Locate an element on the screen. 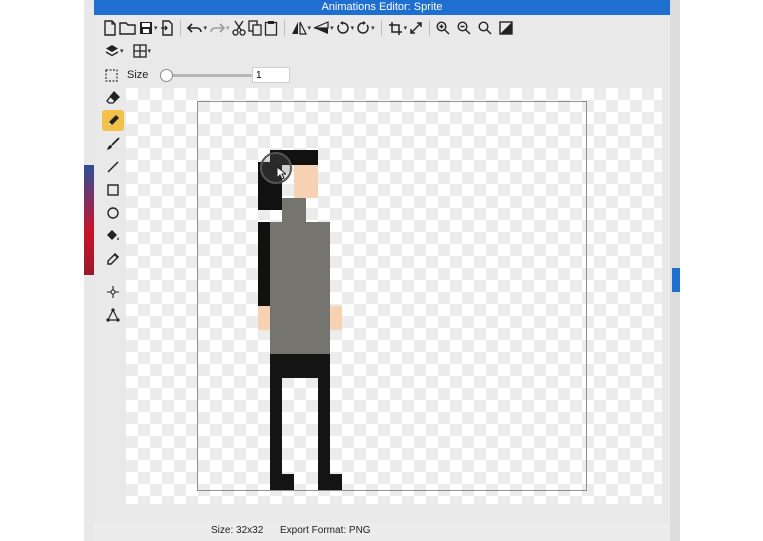 The image size is (763, 541). size-slider-thumb is located at coordinates (166, 75).